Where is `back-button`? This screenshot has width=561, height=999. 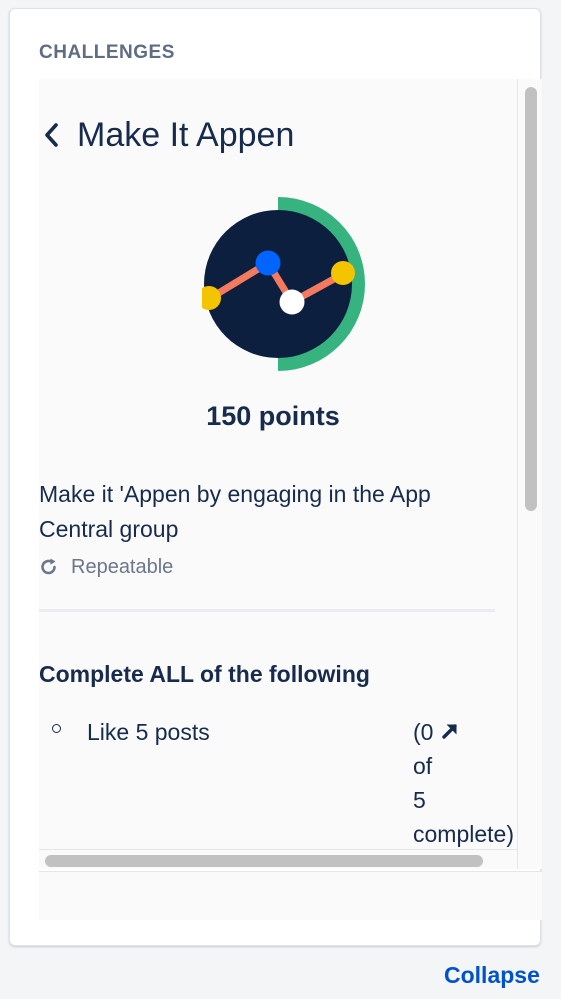 back-button is located at coordinates (52, 135).